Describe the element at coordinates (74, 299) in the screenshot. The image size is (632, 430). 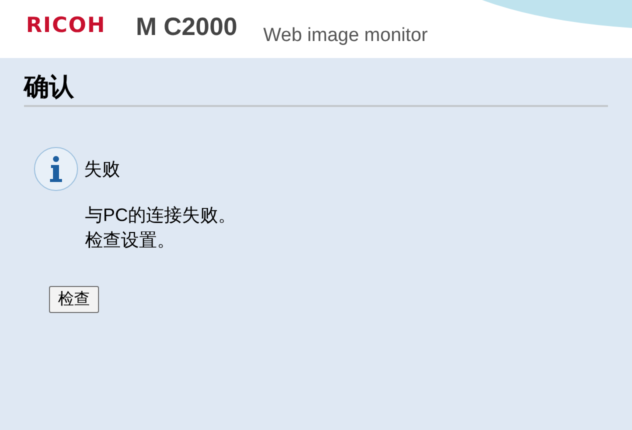
I see `check-button: 检查` at that location.